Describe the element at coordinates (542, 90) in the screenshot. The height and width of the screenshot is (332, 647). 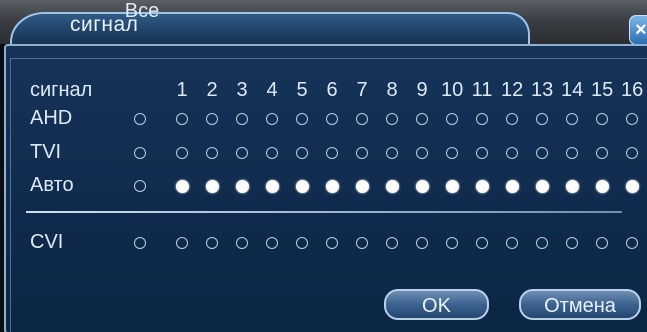
I see `channel-header-13: 13` at that location.